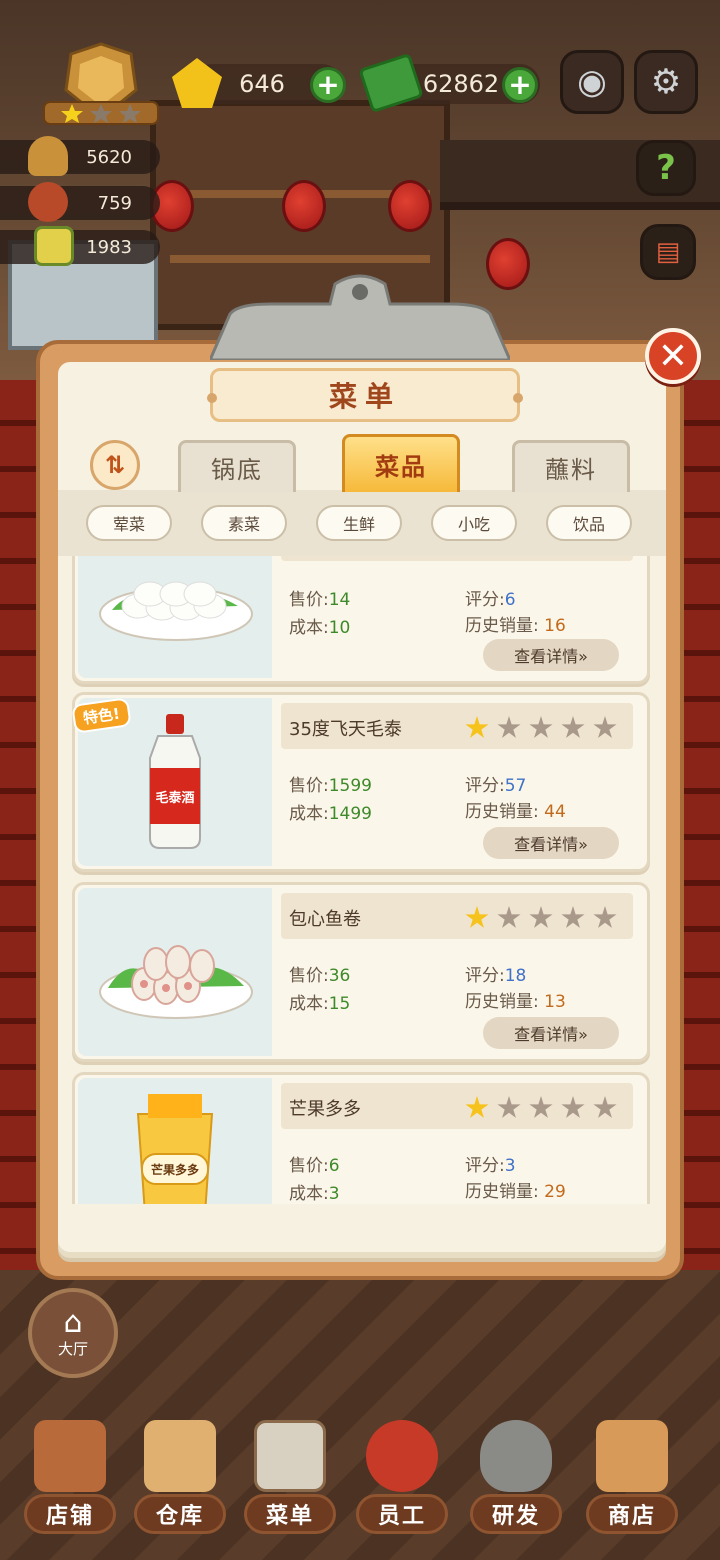 This screenshot has height=1560, width=720. I want to click on price-row: 售价:14, so click(320, 600).